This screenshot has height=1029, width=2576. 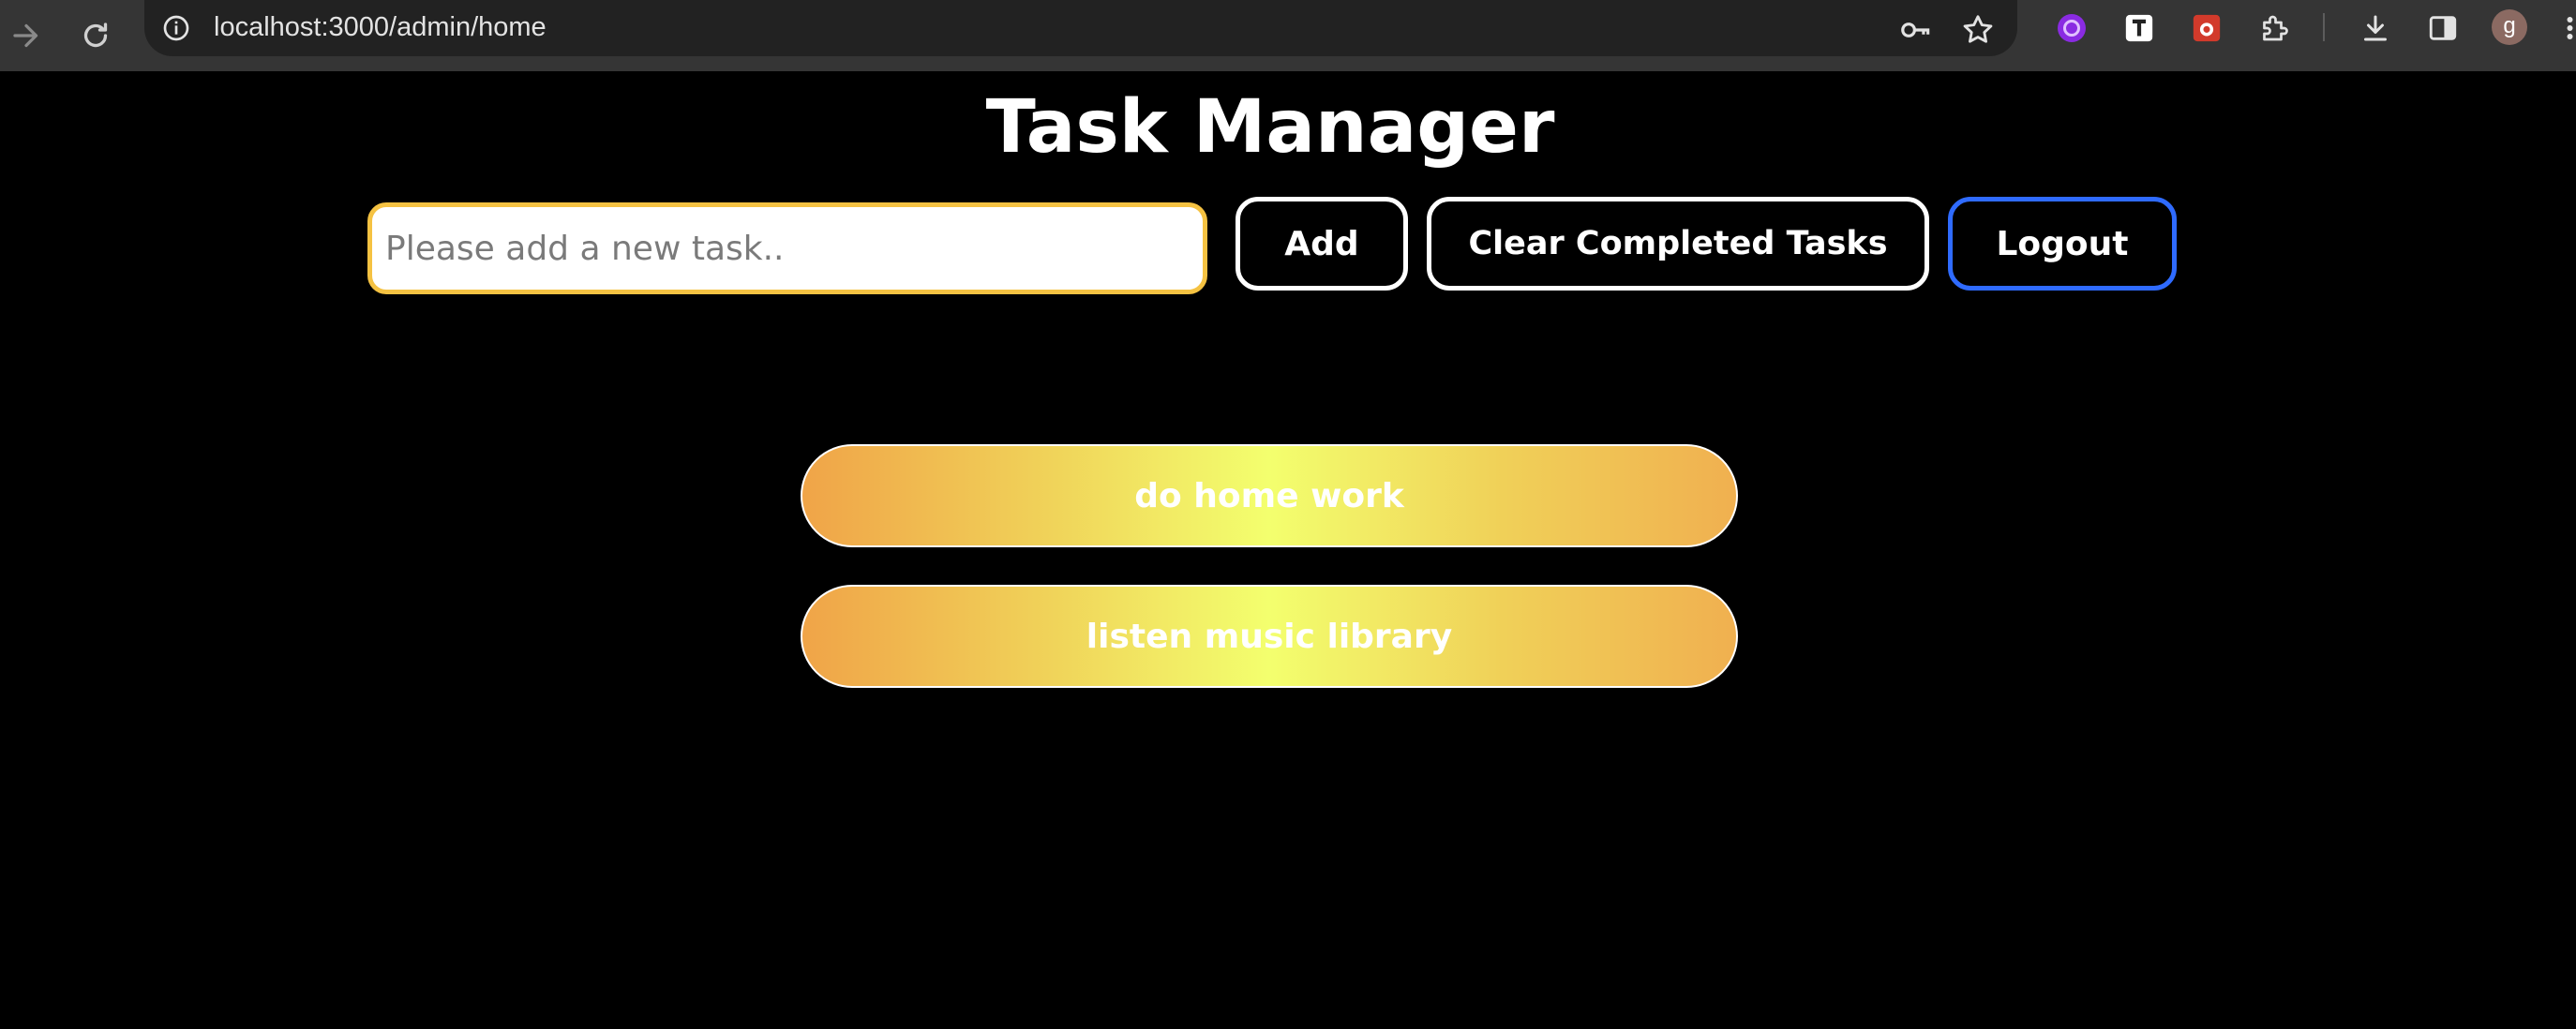 What do you see at coordinates (2063, 244) in the screenshot?
I see `logout-button: Logout` at bounding box center [2063, 244].